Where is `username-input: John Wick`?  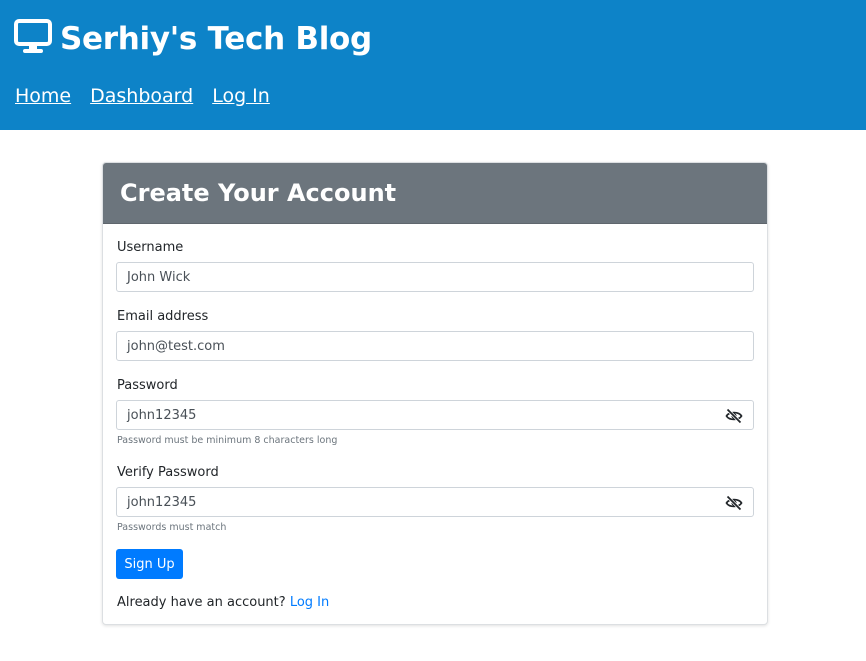
username-input: John Wick is located at coordinates (435, 277).